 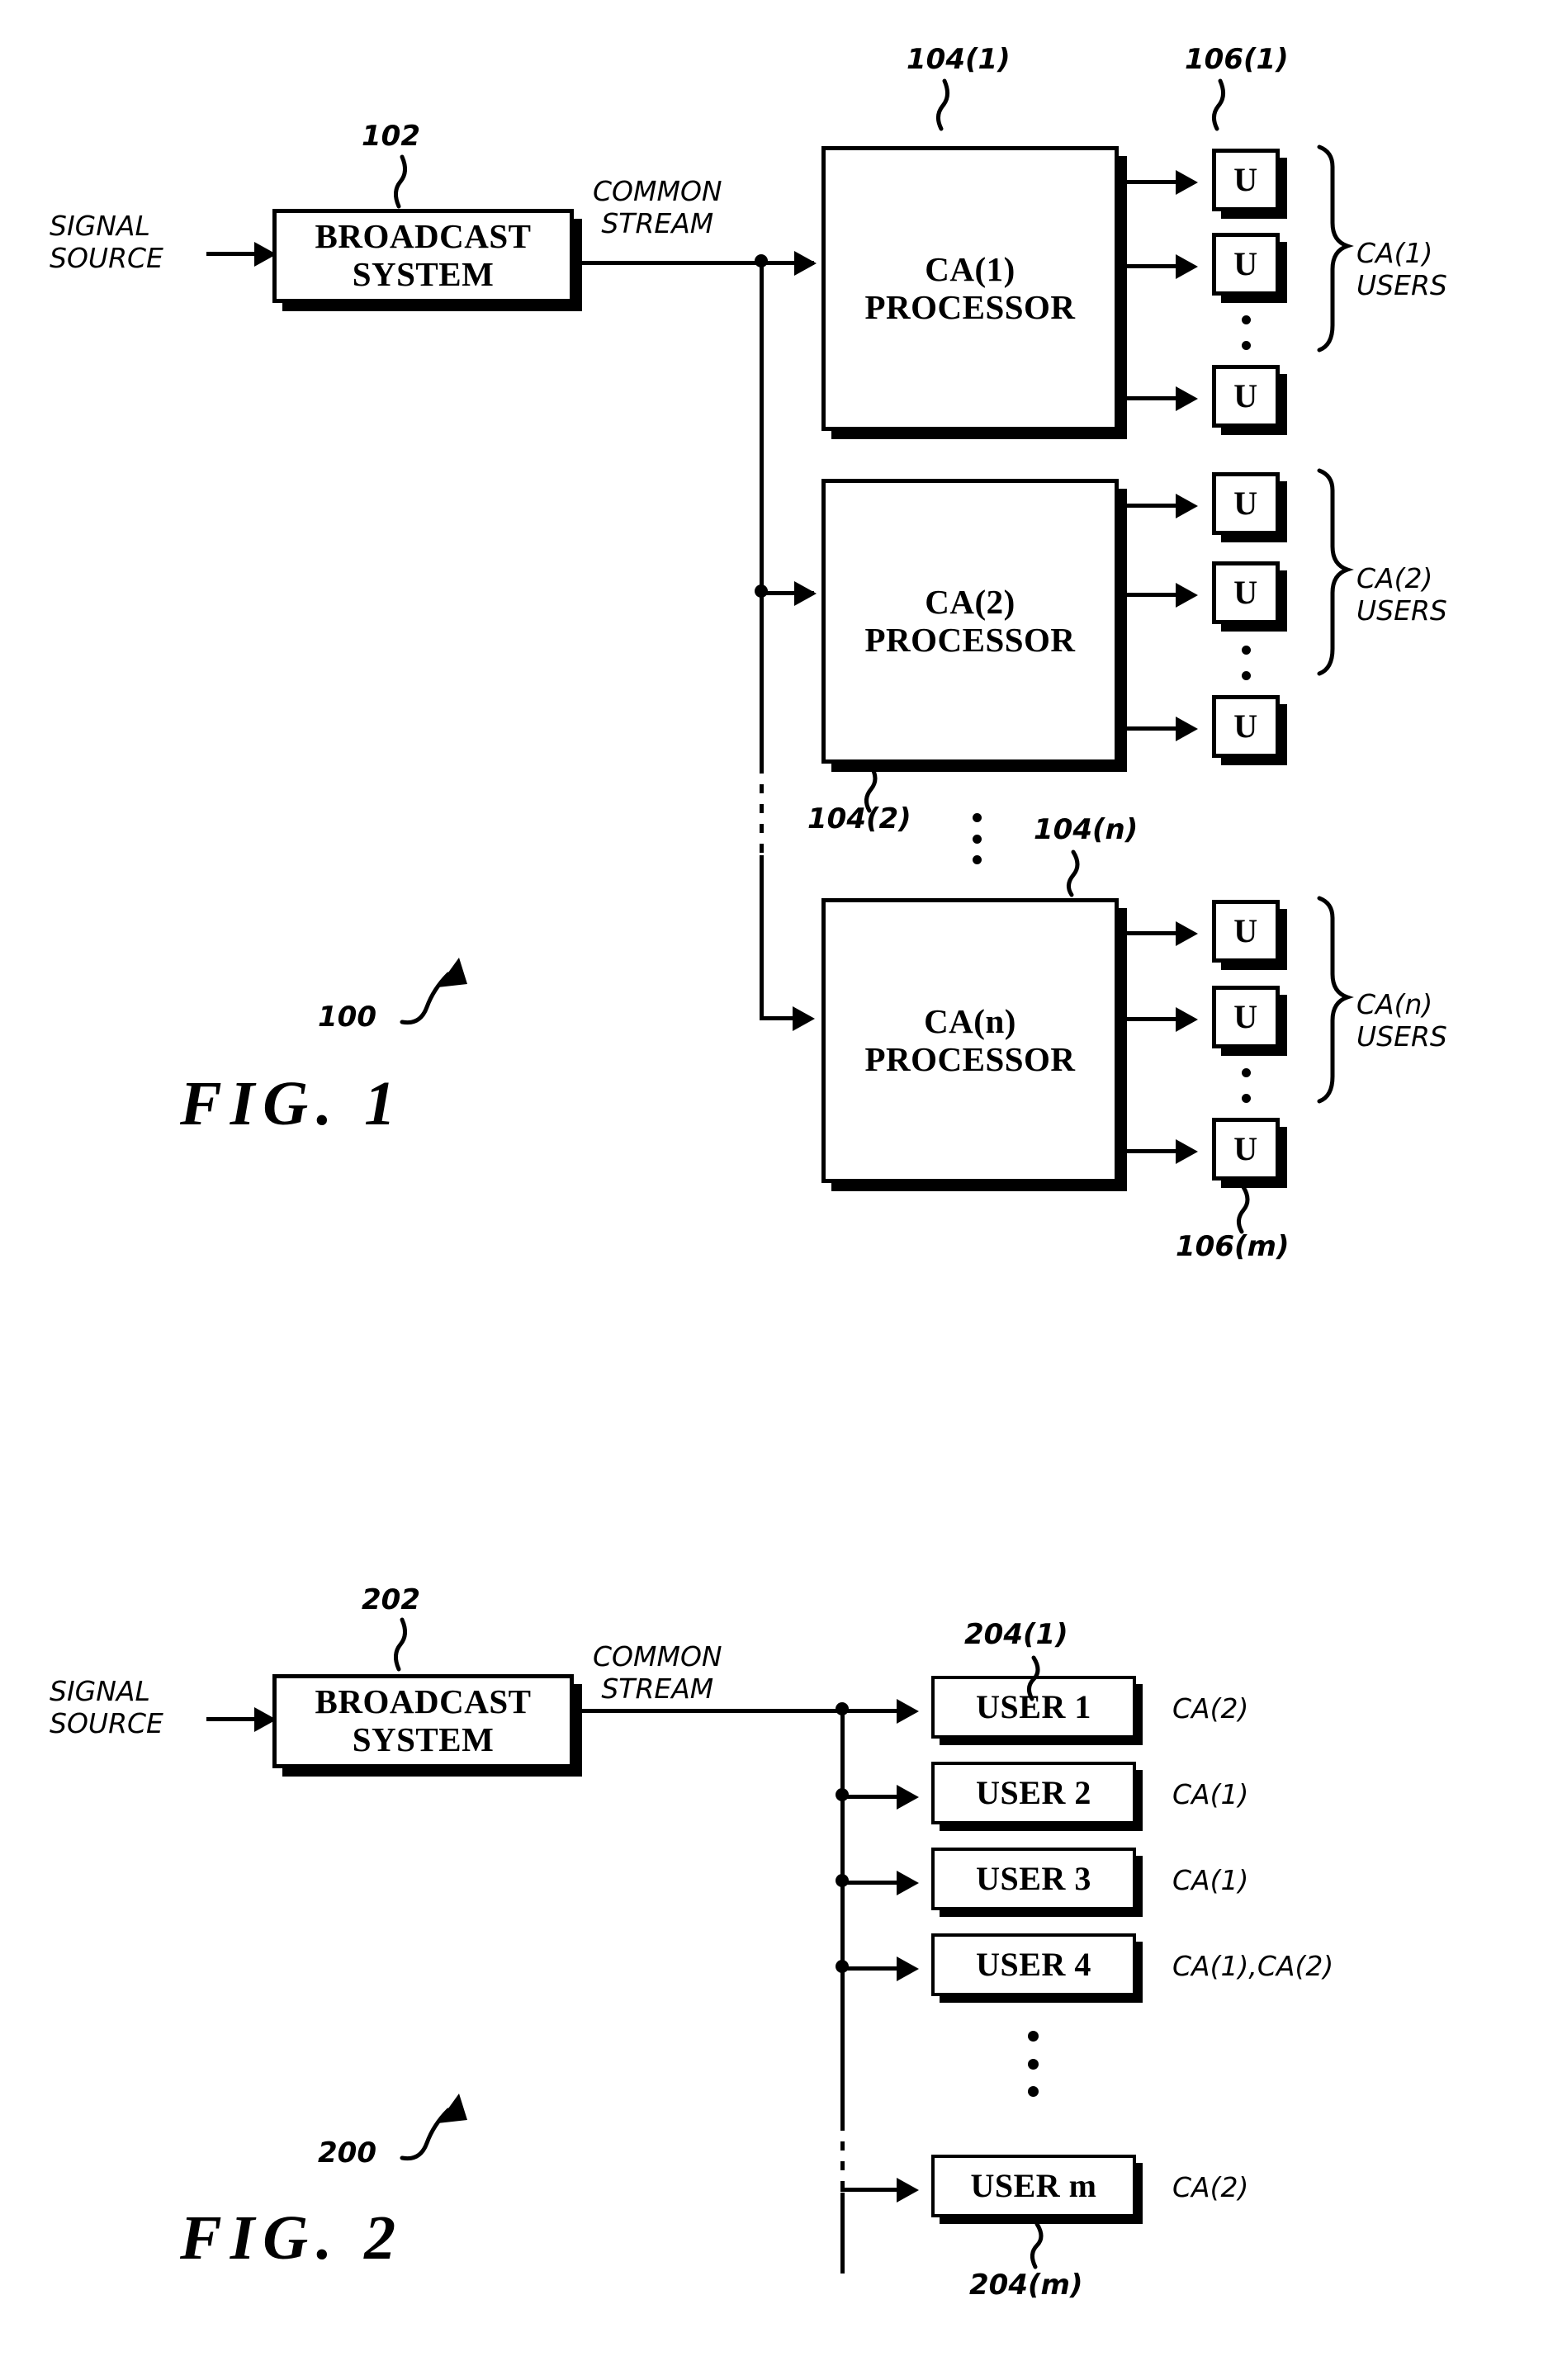 I want to click on user-box-m: USER m, so click(x=1033, y=2186).